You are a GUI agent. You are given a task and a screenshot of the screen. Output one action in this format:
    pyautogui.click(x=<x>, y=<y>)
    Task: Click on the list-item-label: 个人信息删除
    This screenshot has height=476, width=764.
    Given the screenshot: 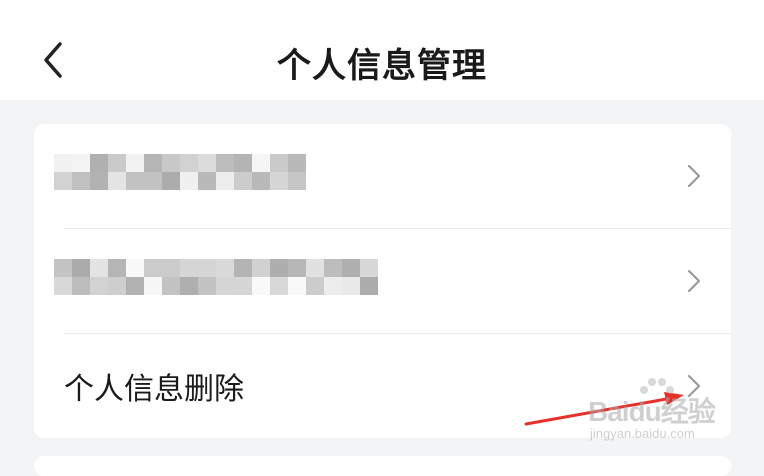 What is the action you would take?
    pyautogui.click(x=154, y=389)
    